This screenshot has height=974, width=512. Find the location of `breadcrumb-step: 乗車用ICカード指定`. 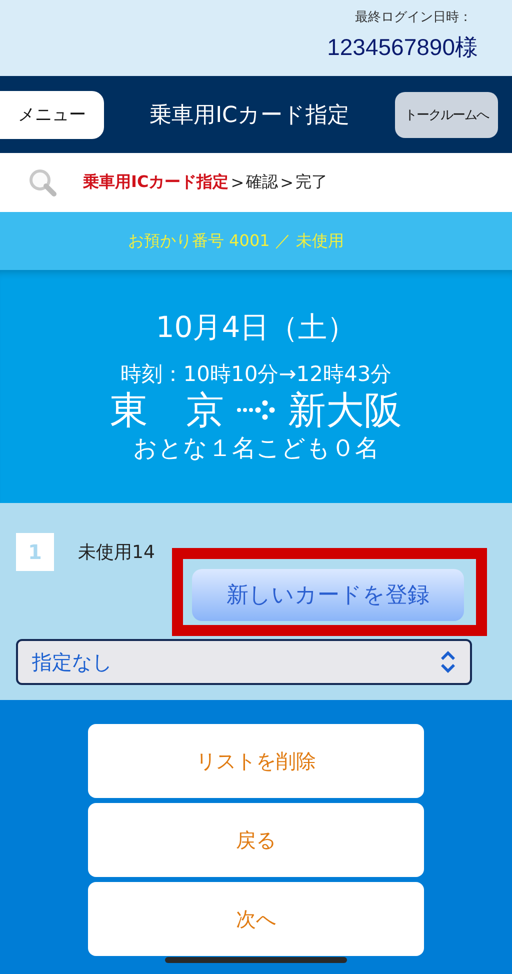

breadcrumb-step: 乗車用ICカード指定 is located at coordinates (156, 182).